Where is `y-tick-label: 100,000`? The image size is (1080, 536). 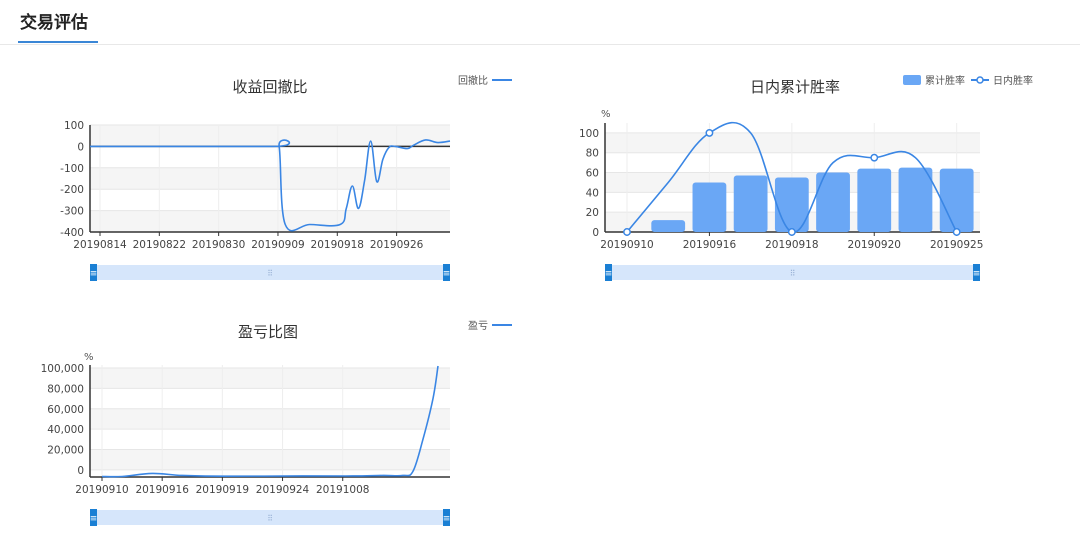 y-tick-label: 100,000 is located at coordinates (62, 369).